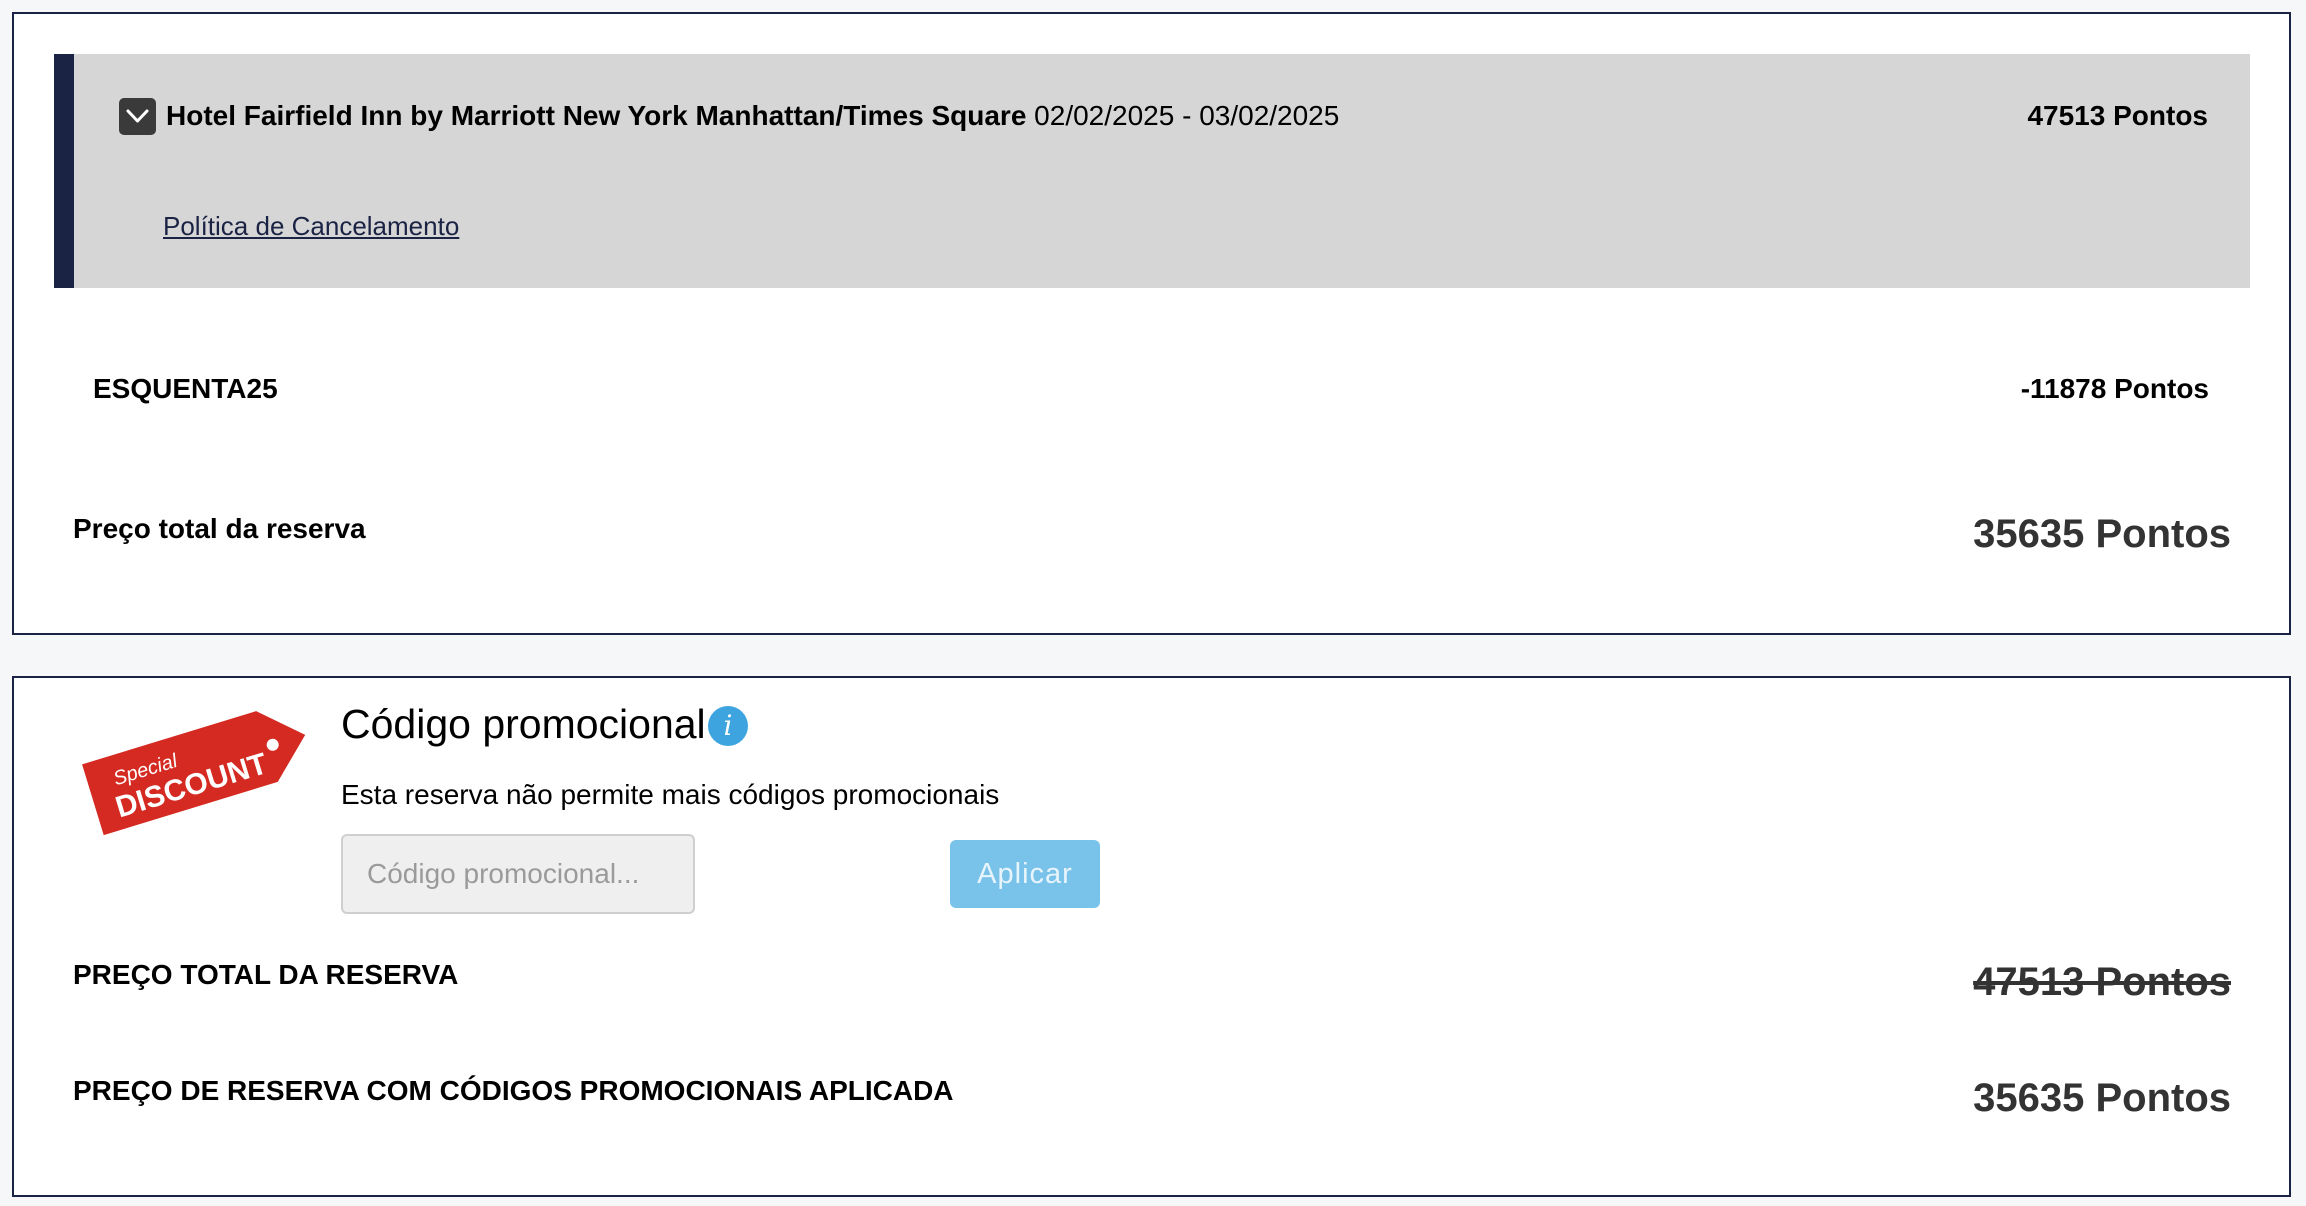 This screenshot has height=1206, width=2306. Describe the element at coordinates (518, 874) in the screenshot. I see `promo-code-input` at that location.